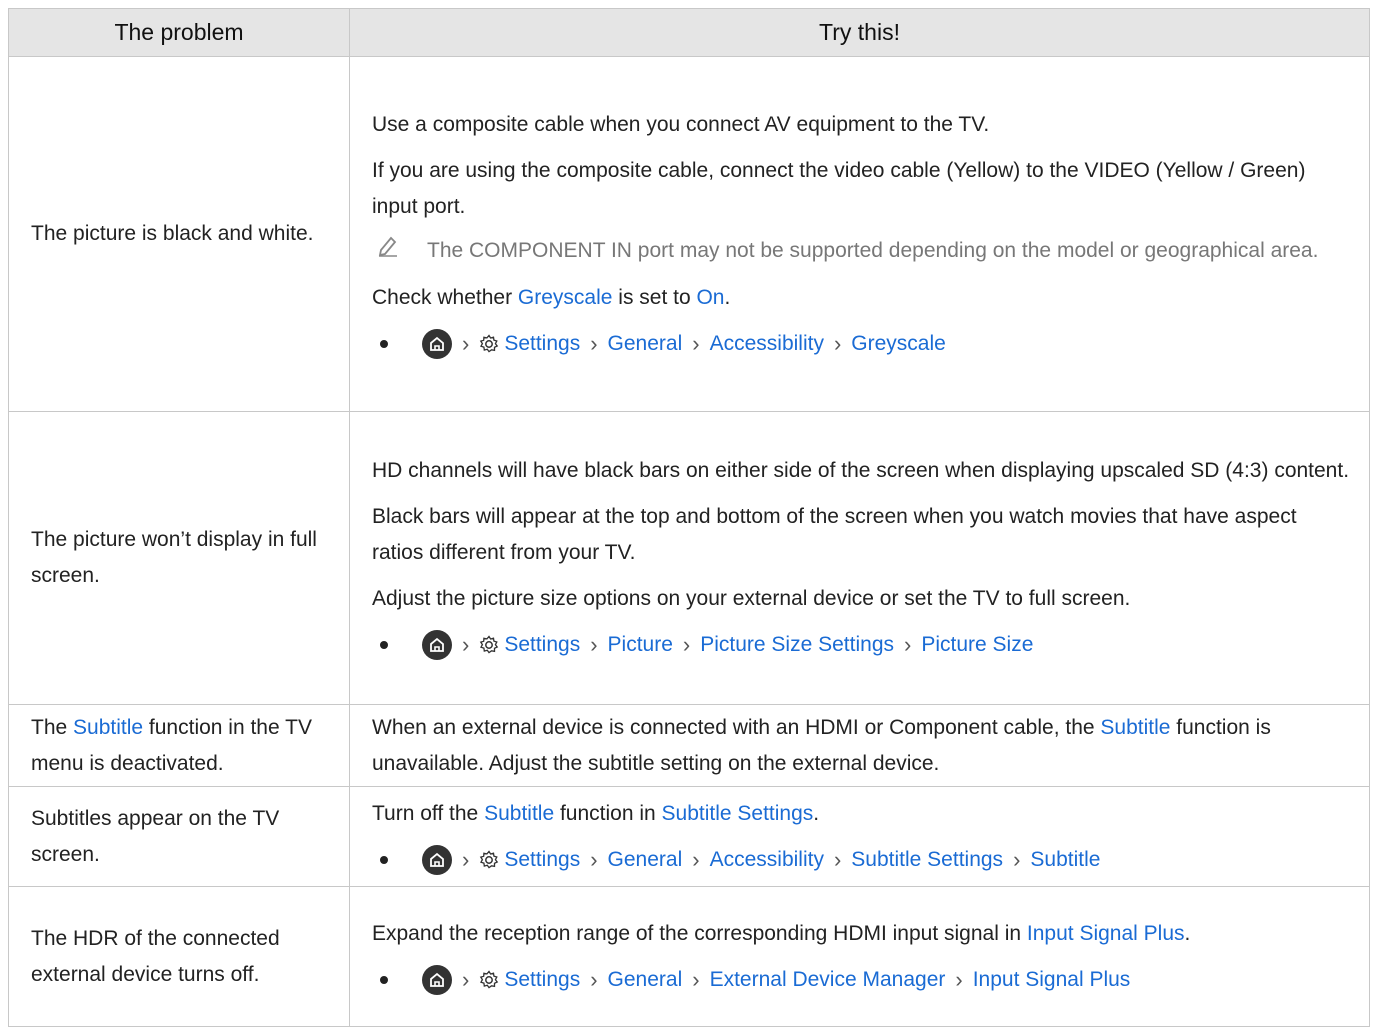  I want to click on menu-external-device-manager: External Device Manager, so click(828, 980).